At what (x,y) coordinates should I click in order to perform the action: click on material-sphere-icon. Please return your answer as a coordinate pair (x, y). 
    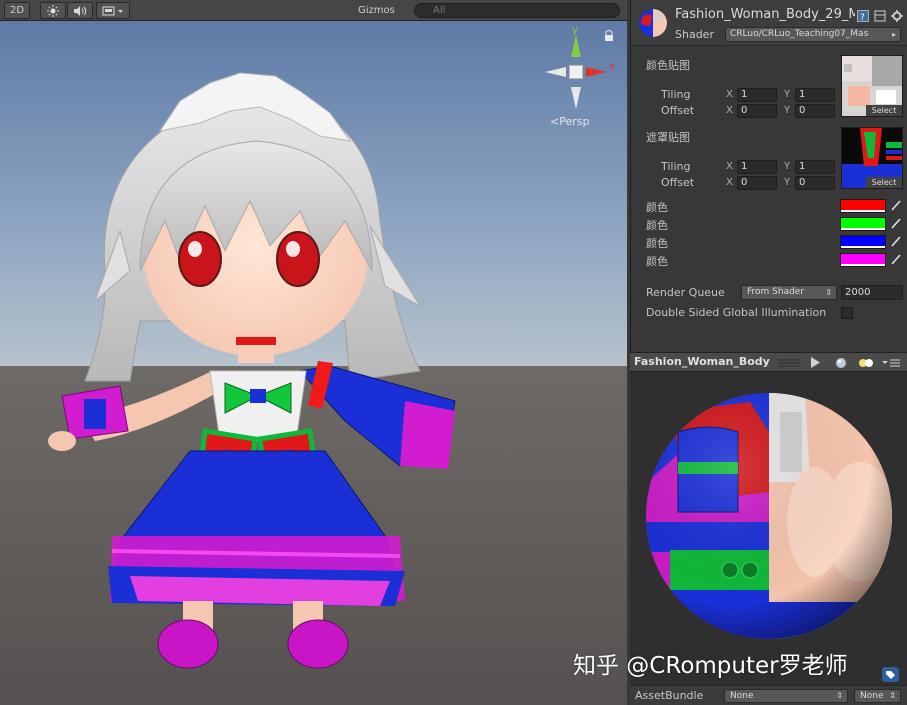
    Looking at the image, I should click on (653, 23).